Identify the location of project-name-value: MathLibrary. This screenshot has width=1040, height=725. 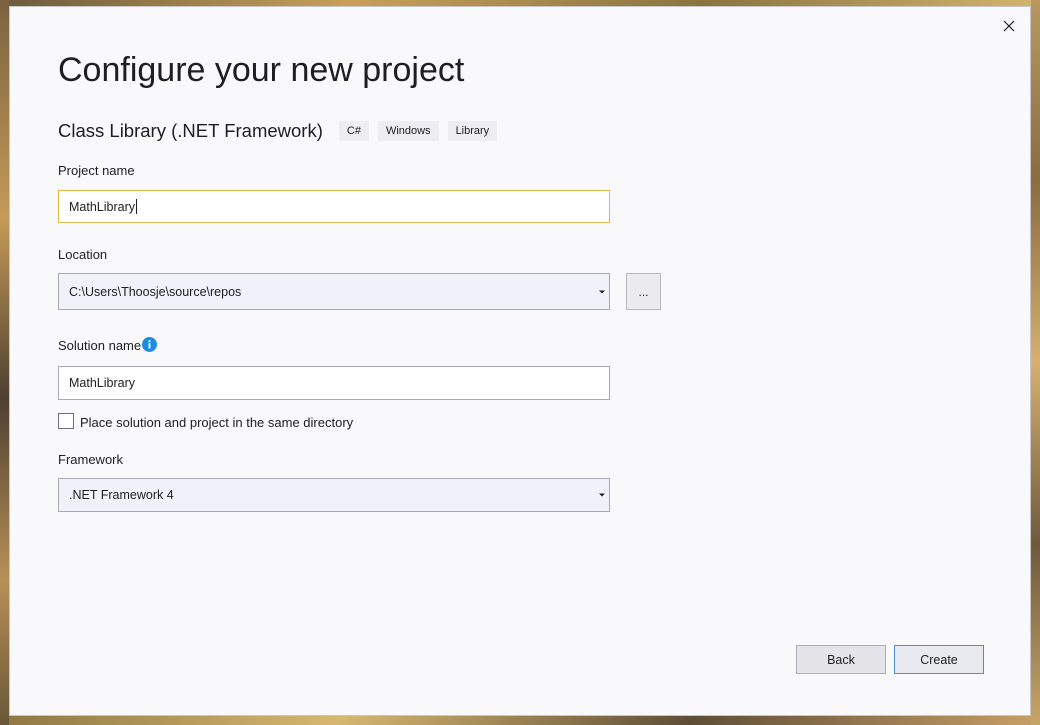
(102, 206).